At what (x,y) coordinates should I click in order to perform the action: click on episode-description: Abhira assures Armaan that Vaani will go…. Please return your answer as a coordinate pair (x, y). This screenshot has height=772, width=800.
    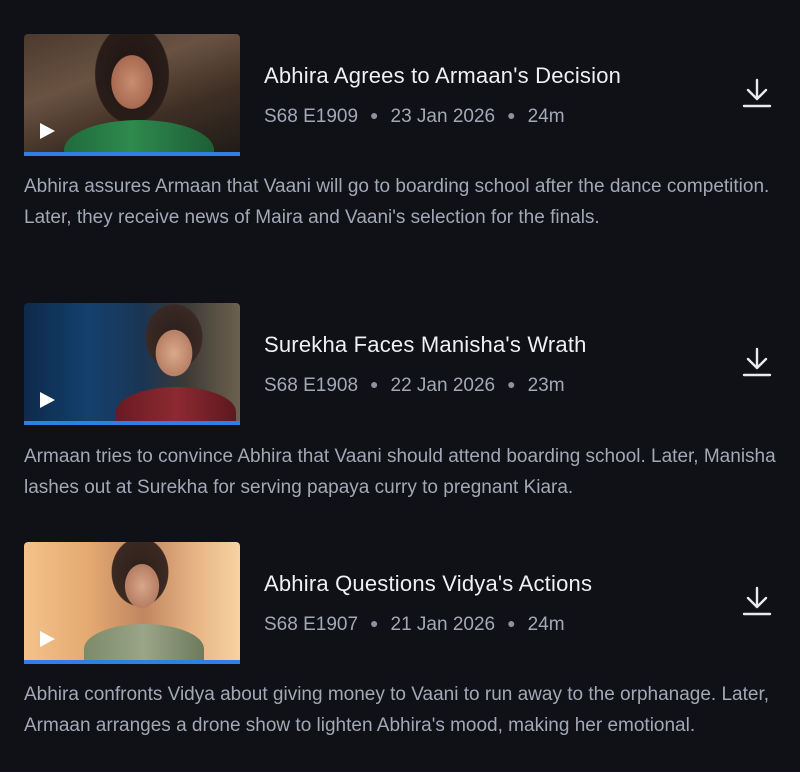
    Looking at the image, I should click on (397, 202).